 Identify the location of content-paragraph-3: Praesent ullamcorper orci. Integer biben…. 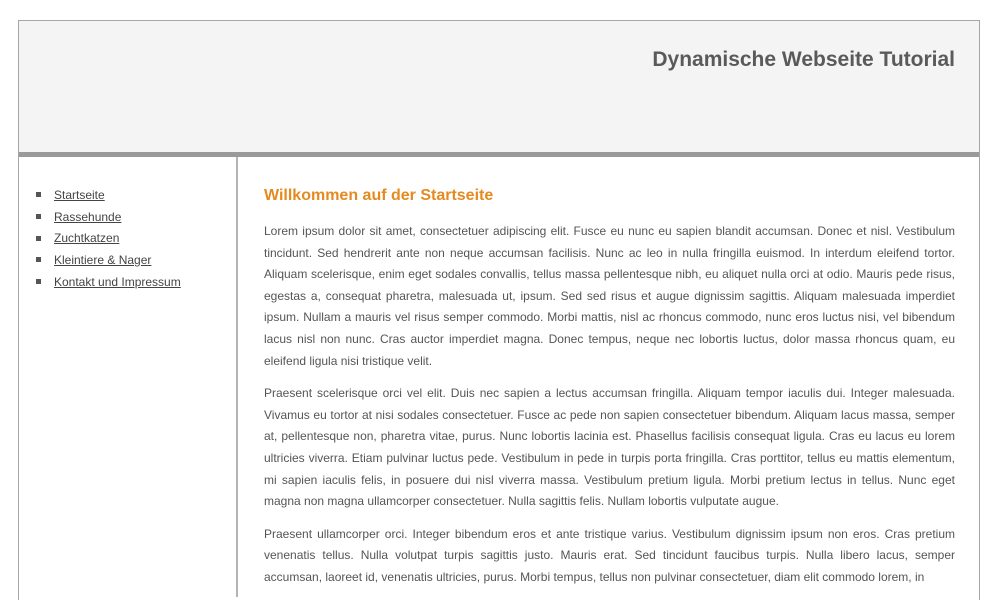
(609, 555).